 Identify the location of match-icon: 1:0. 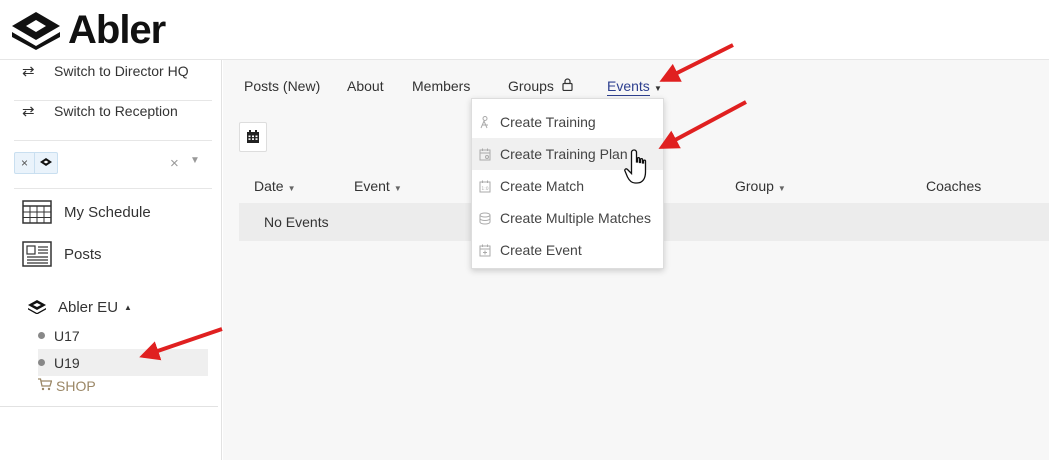
(485, 186).